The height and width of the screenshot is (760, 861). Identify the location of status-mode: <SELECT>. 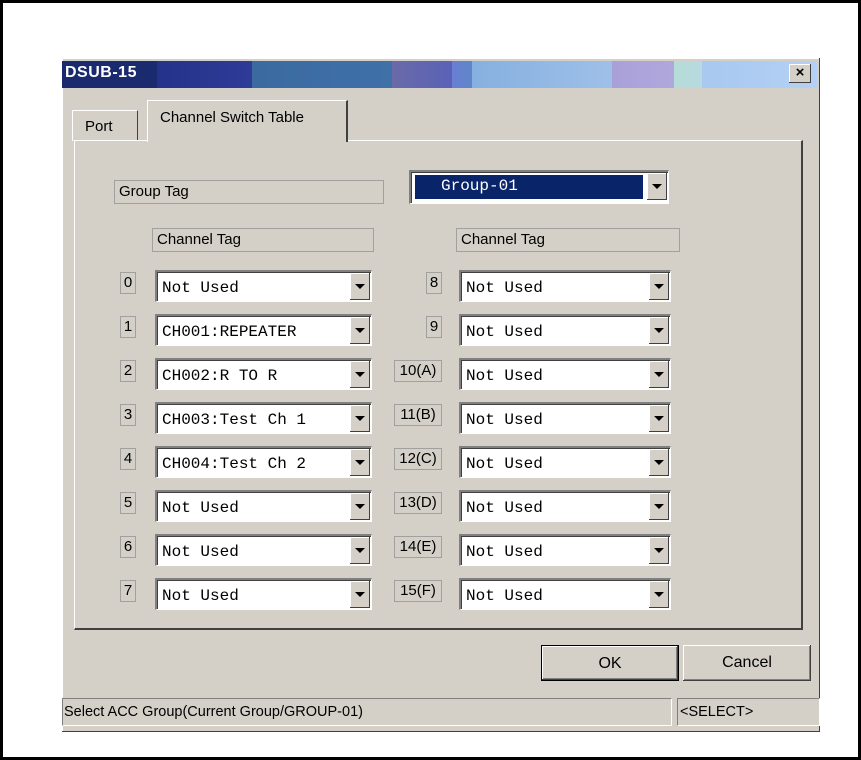
(748, 712).